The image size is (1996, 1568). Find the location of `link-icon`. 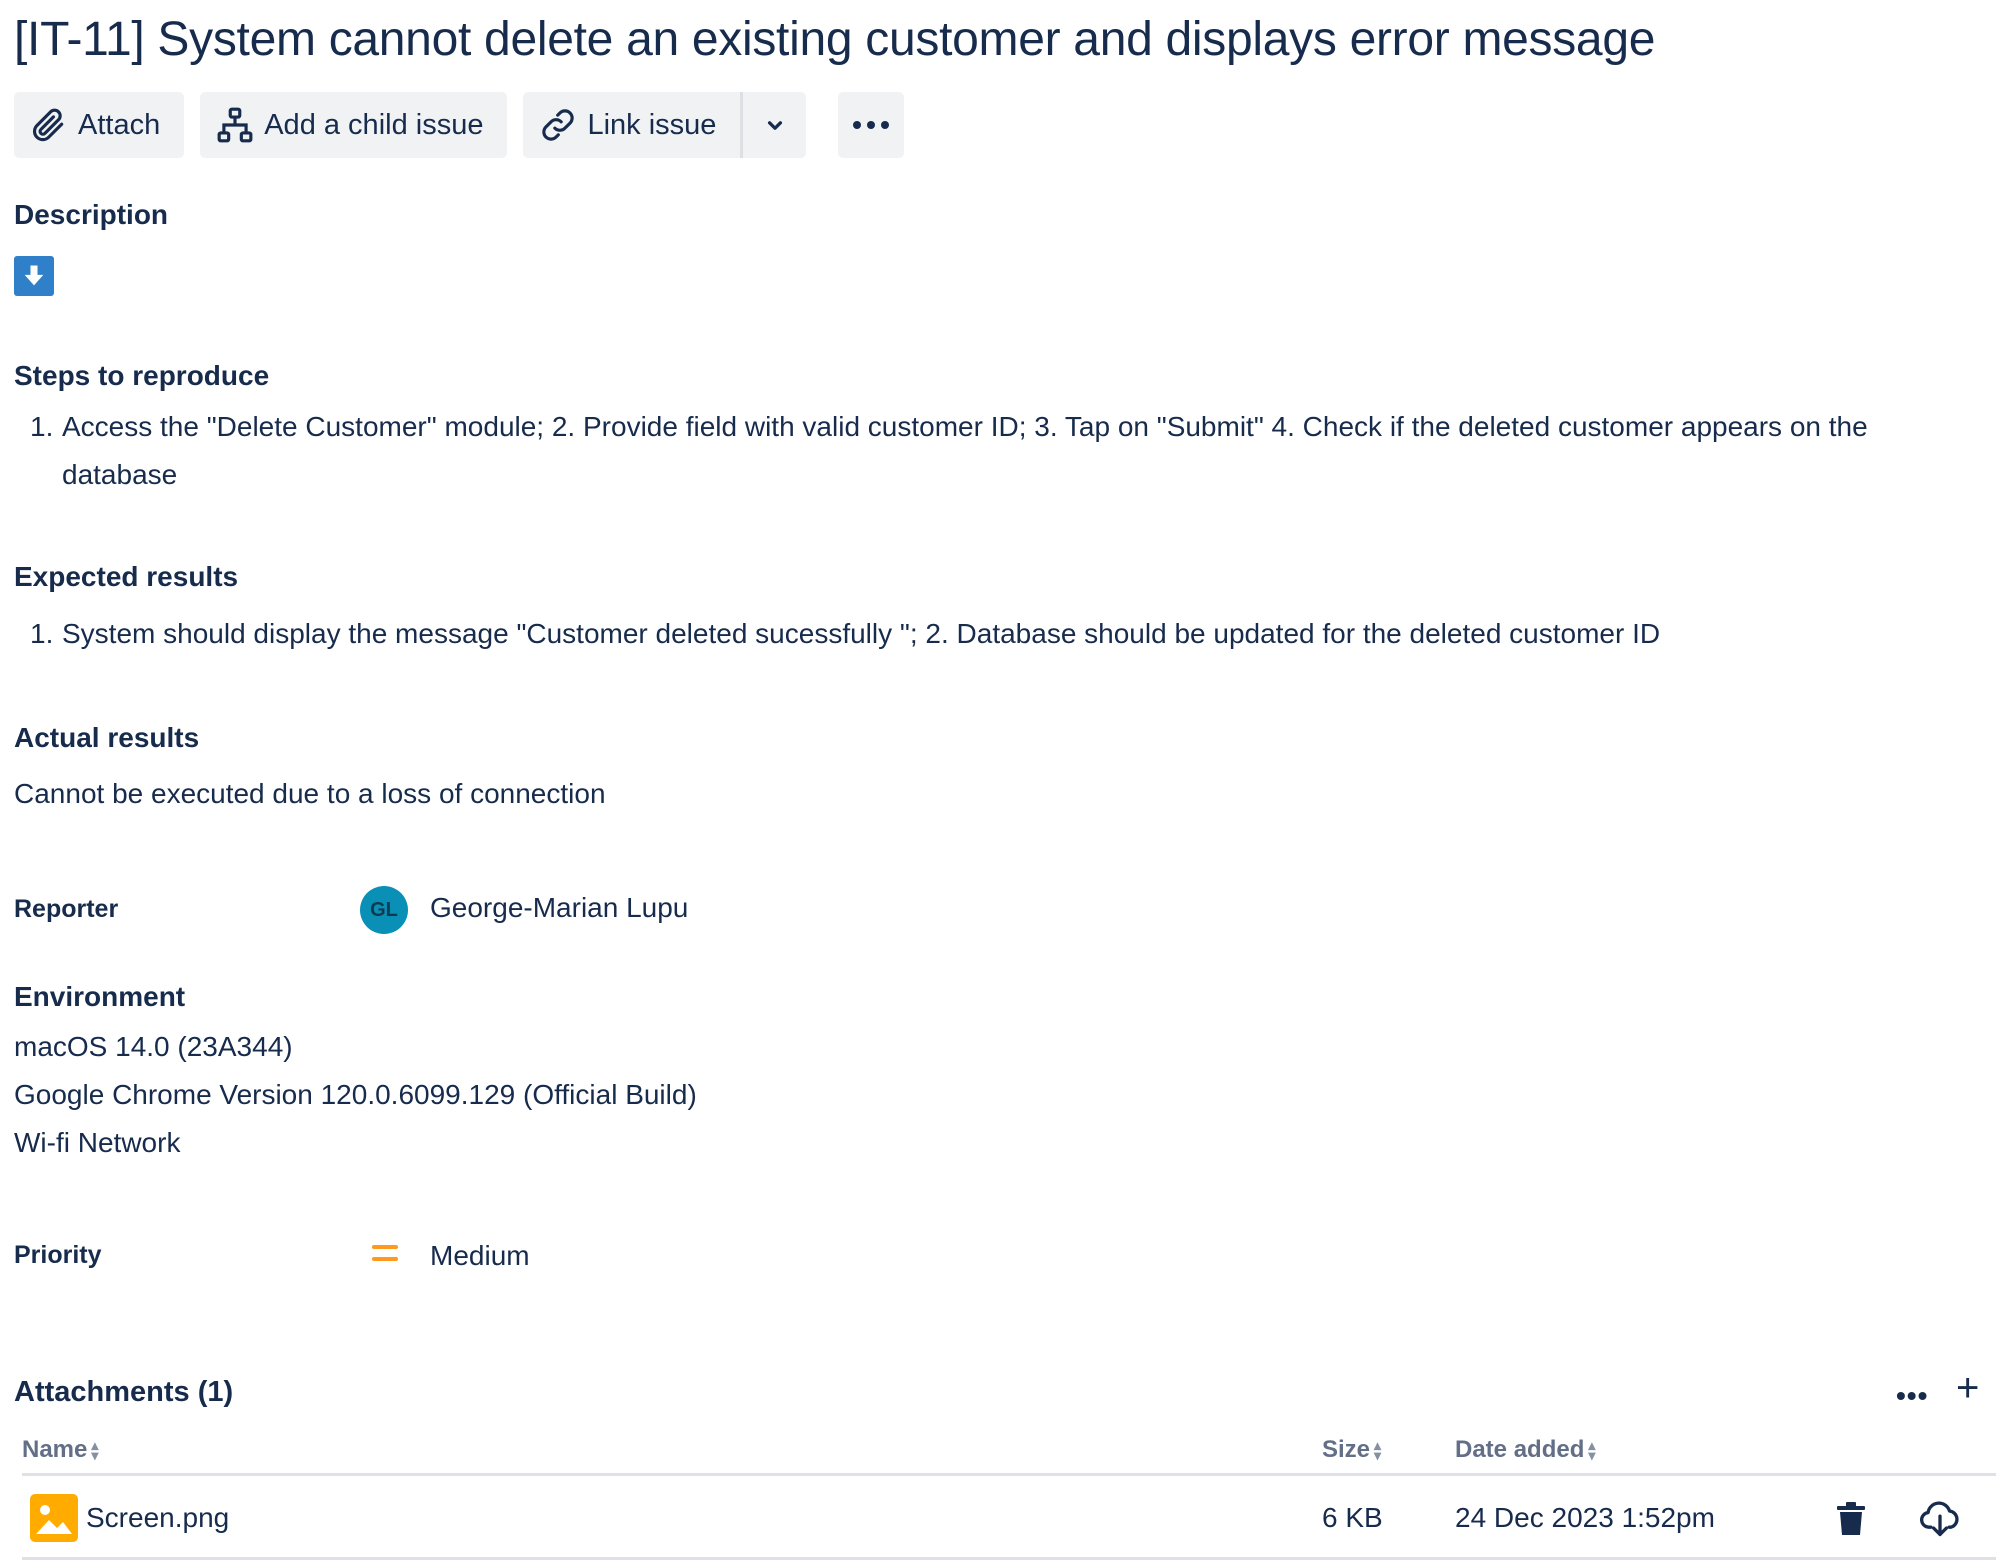

link-icon is located at coordinates (558, 125).